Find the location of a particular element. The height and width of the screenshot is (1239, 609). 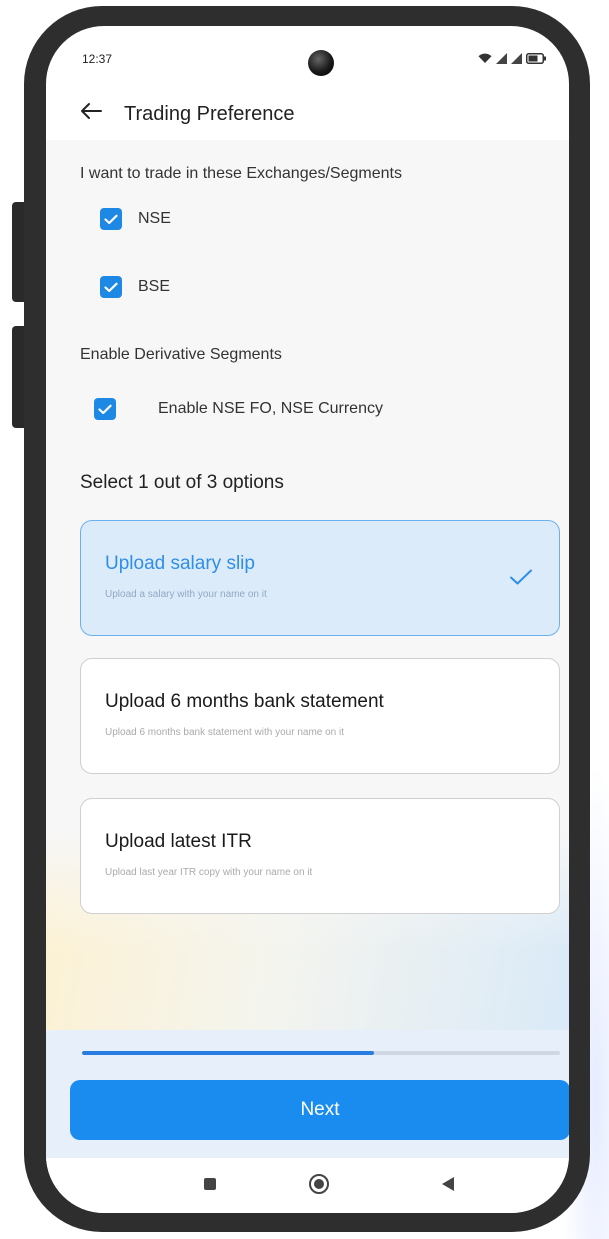

status-bar: 12:37 is located at coordinates (307, 61).